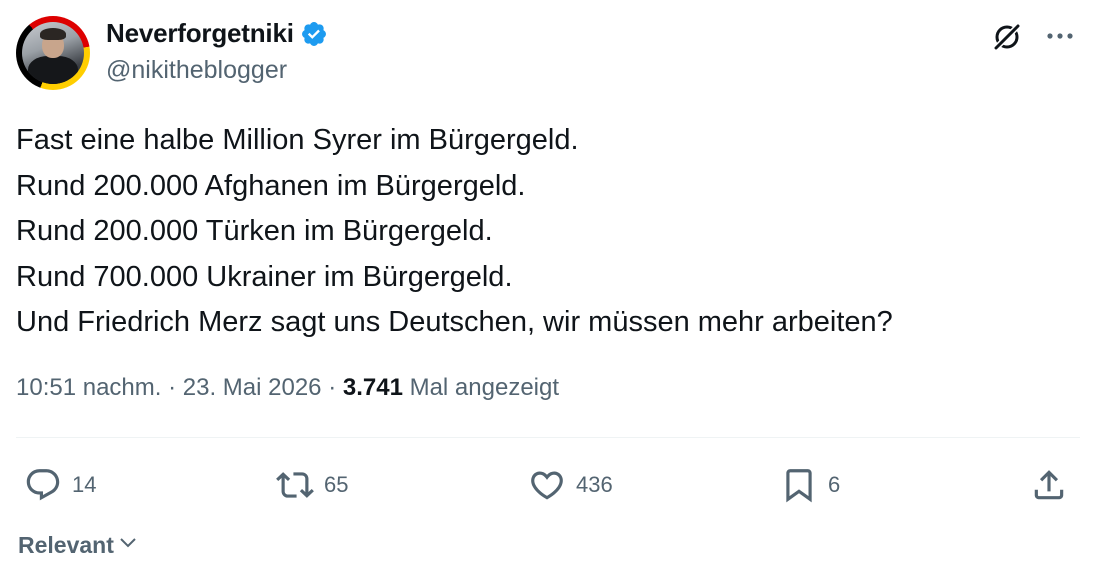 This screenshot has width=1099, height=566. What do you see at coordinates (254, 231) in the screenshot?
I see `tweet-line: Rund 200.000 Türken im Bürgergeld.` at bounding box center [254, 231].